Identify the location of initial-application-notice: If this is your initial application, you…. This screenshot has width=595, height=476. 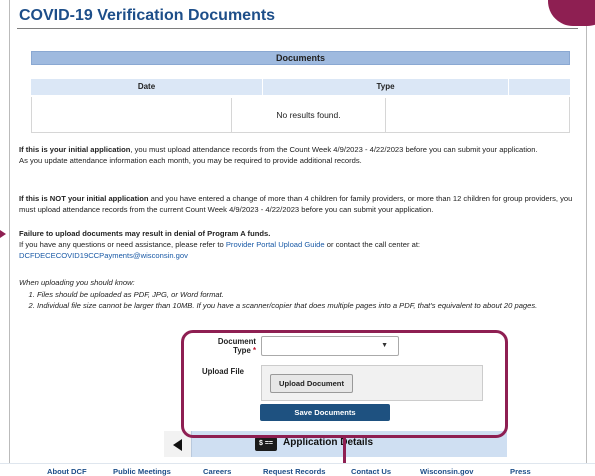
(297, 155).